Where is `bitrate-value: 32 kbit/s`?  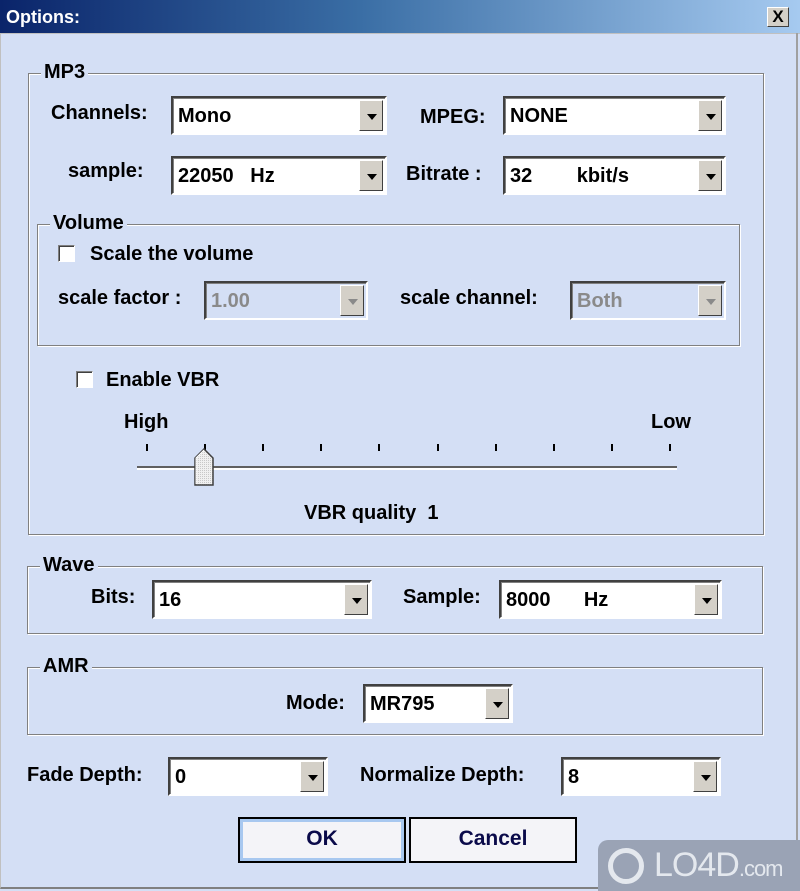
bitrate-value: 32 kbit/s is located at coordinates (569, 176).